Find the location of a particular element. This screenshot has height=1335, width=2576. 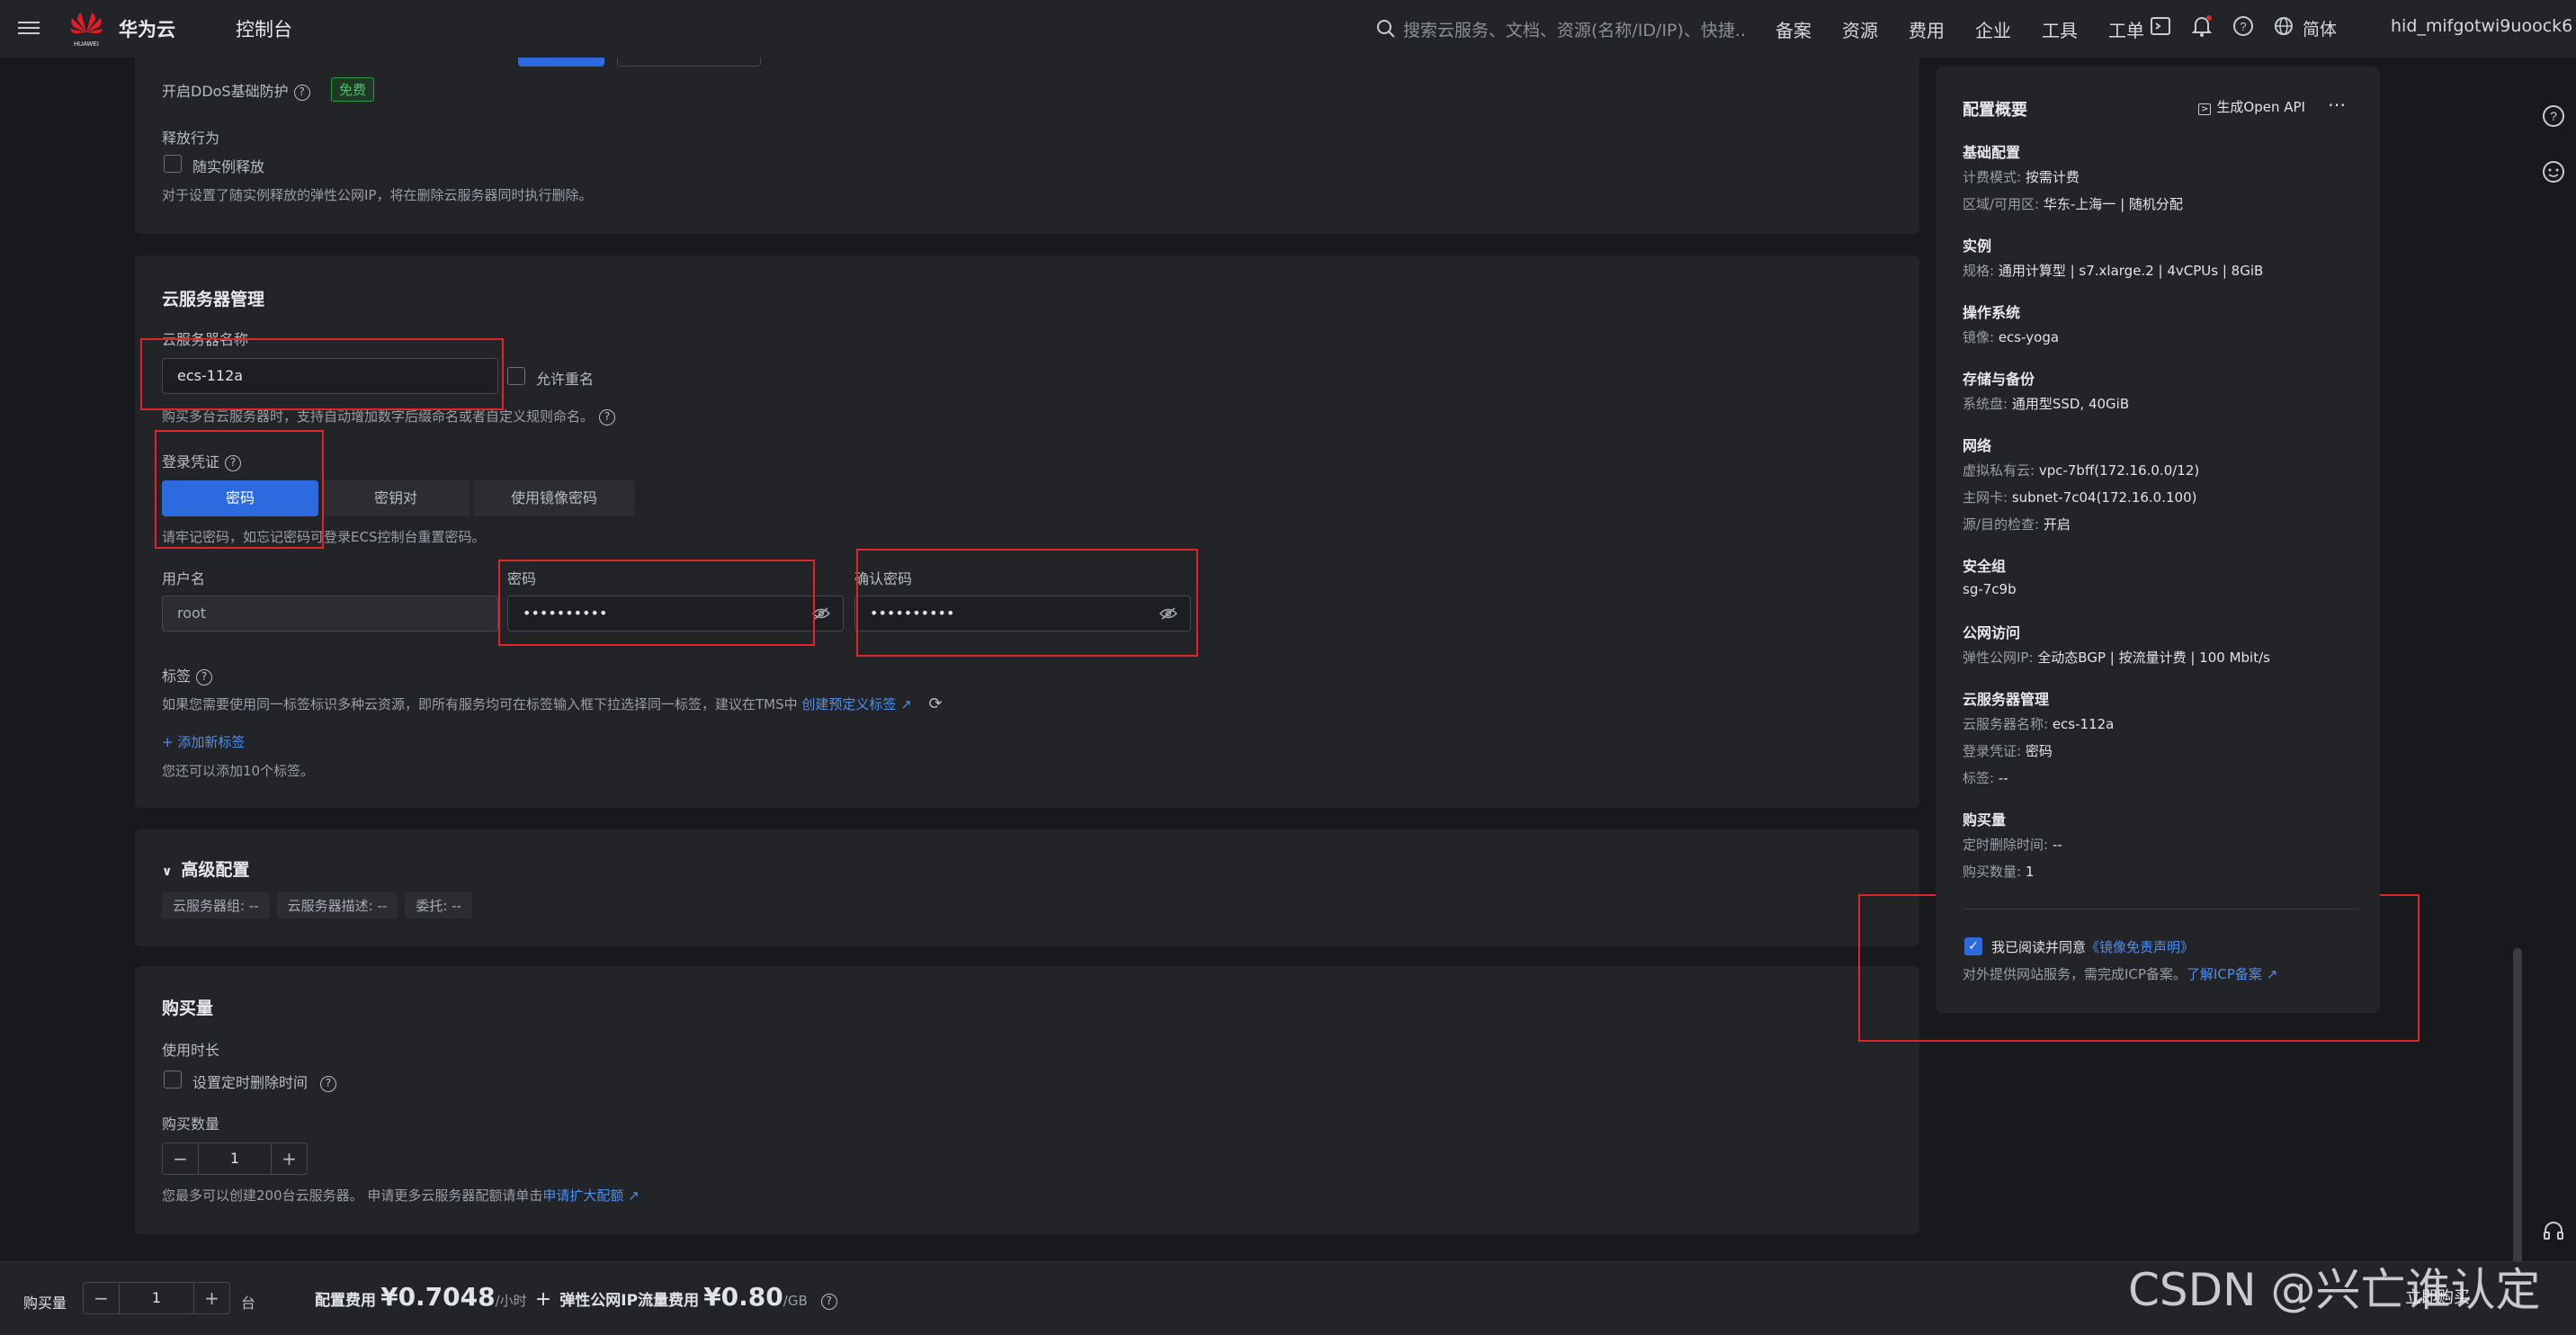

summary-server-title: 云服务器管理 is located at coordinates (2006, 699).